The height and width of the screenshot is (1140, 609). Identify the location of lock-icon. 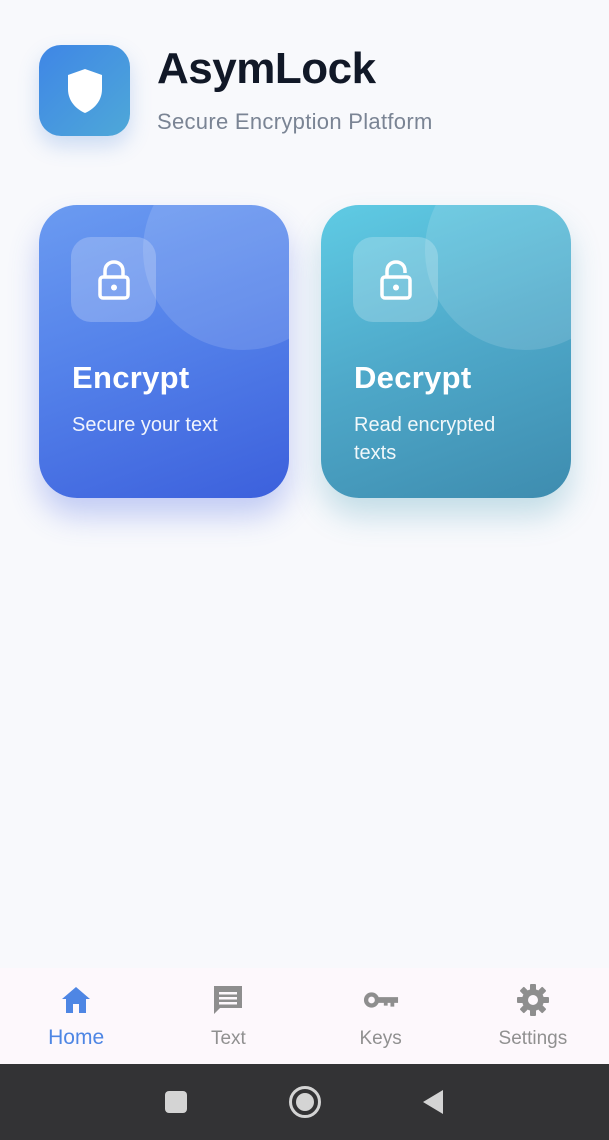
(113, 279).